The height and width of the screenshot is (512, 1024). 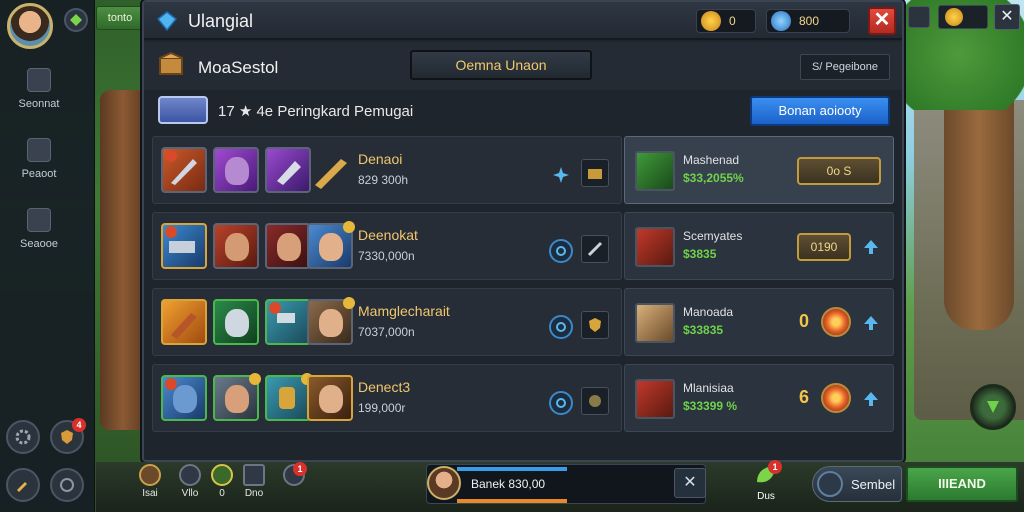 I want to click on down-arrow-icon, so click(x=993, y=407).